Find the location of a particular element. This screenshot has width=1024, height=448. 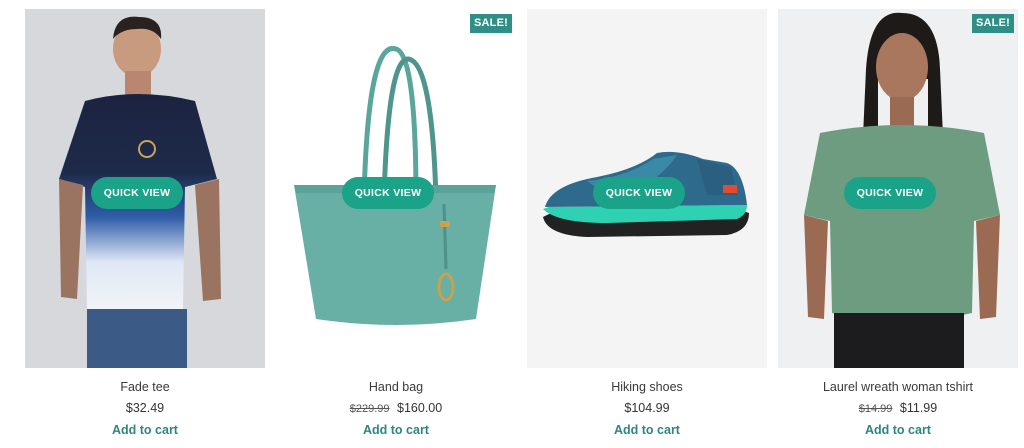

product-price: $229.99 $160.00 is located at coordinates (396, 408).